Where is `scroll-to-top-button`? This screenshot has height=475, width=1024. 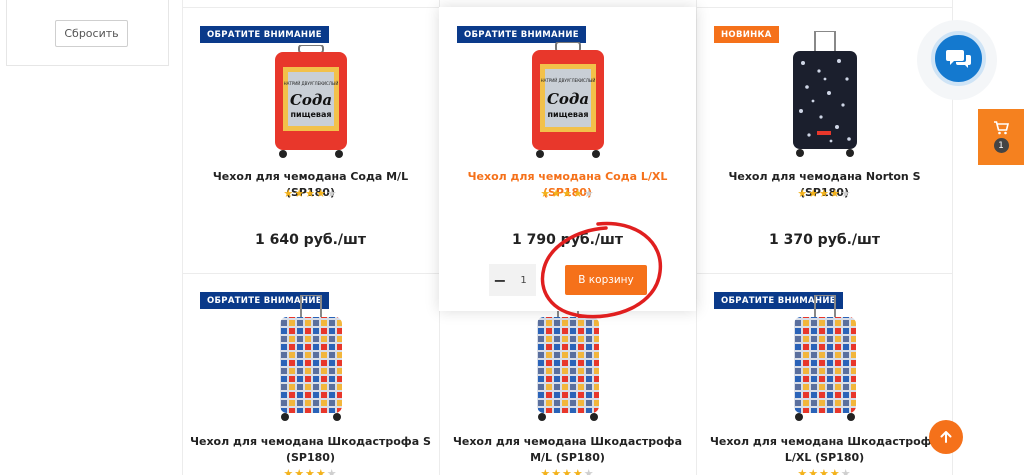 scroll-to-top-button is located at coordinates (946, 437).